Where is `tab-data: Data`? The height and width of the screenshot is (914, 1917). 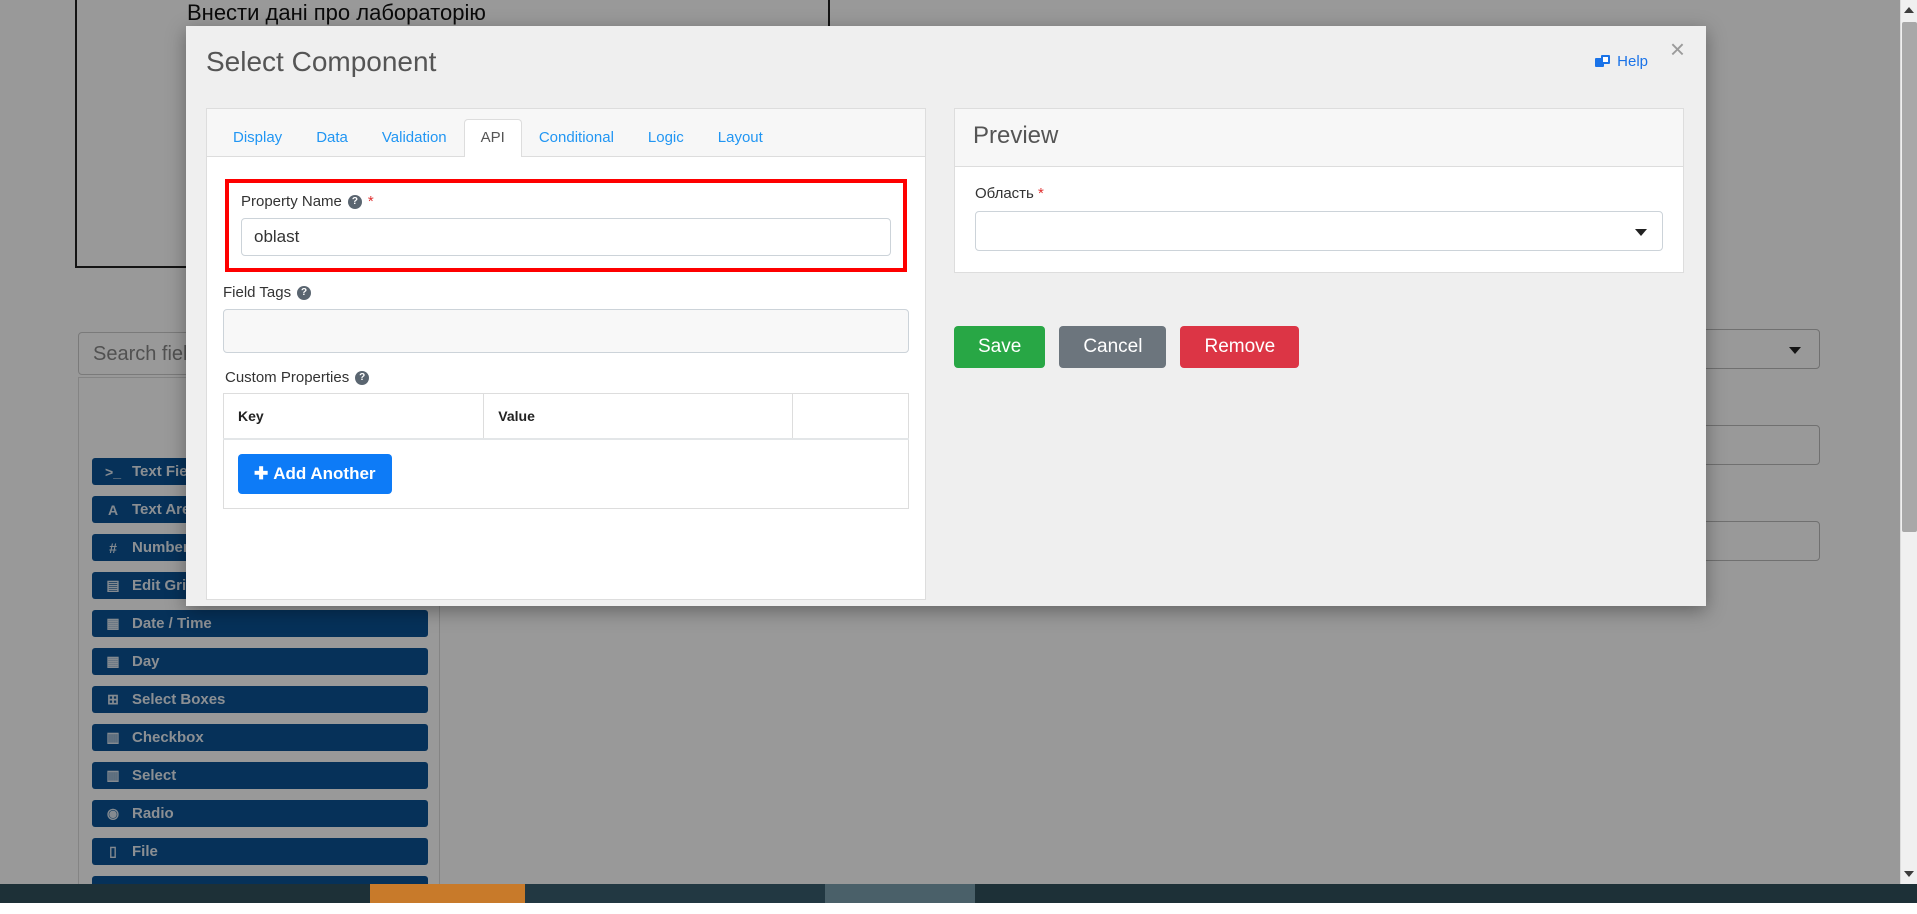 tab-data: Data is located at coordinates (332, 138).